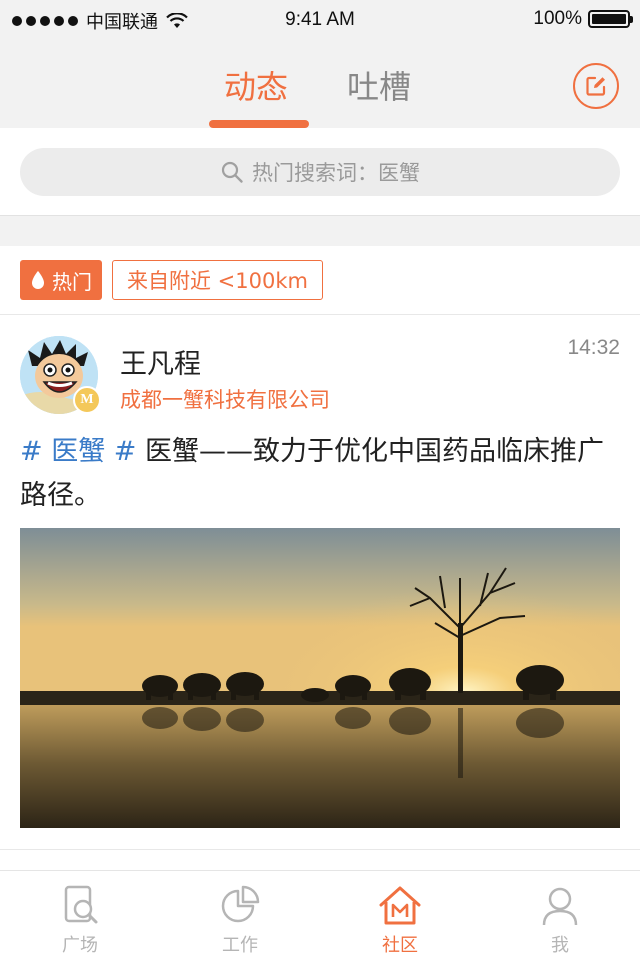  I want to click on search-placeholder: 热门搜索词：医蟹, so click(336, 173).